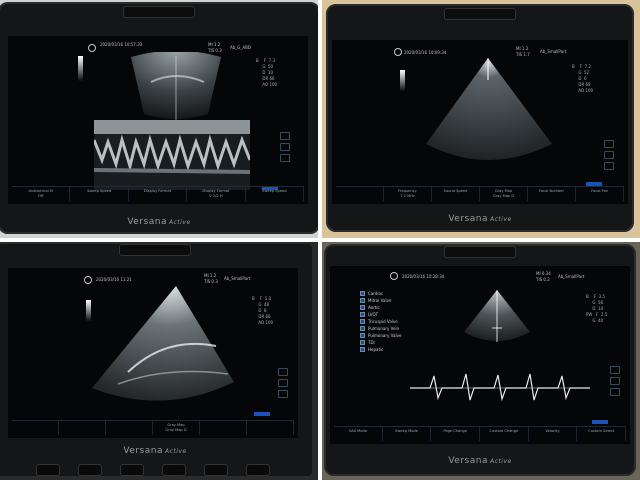 This screenshot has height=480, width=640. Describe the element at coordinates (380, 300) in the screenshot. I see `menu-item: Mitral Valve` at that location.